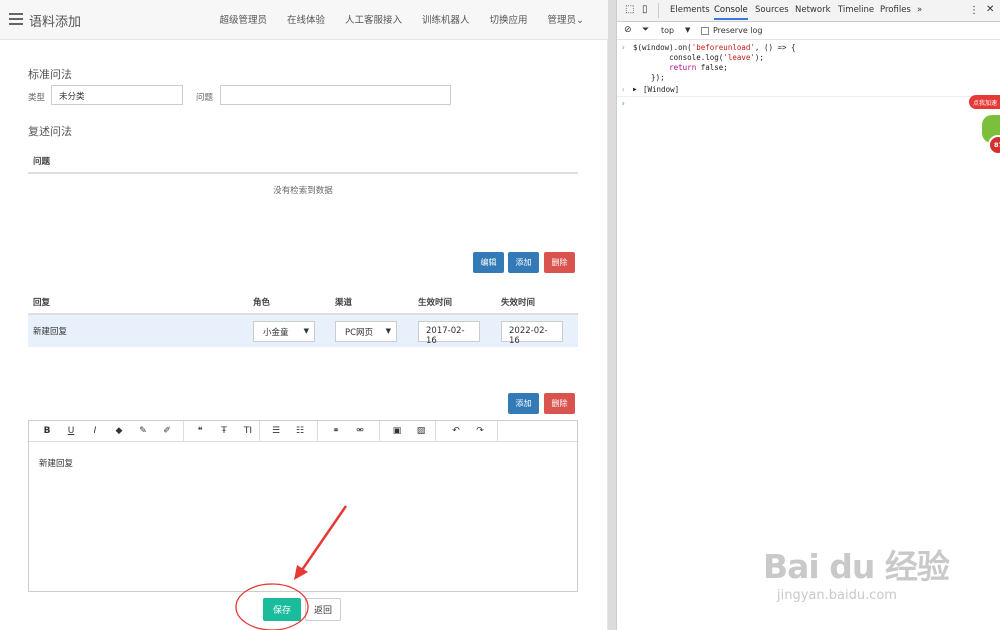 This screenshot has height=630, width=1000. What do you see at coordinates (974, 10) in the screenshot?
I see `kebab-menu-icon: ⋮` at bounding box center [974, 10].